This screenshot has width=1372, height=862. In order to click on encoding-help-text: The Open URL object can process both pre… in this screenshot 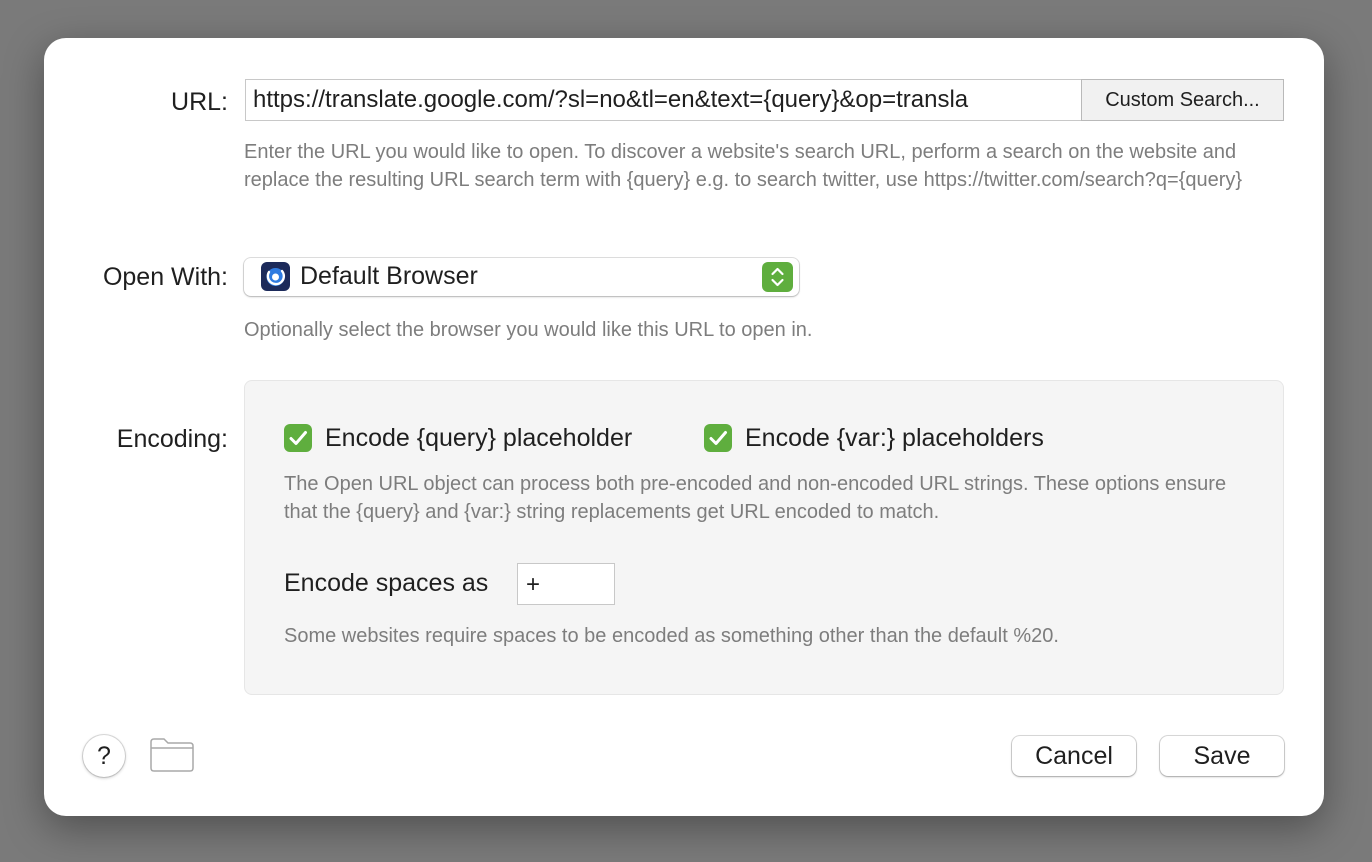, I will do `click(755, 498)`.